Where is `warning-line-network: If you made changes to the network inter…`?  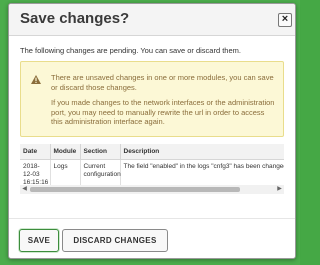 warning-line-network: If you made changes to the network inter… is located at coordinates (163, 112).